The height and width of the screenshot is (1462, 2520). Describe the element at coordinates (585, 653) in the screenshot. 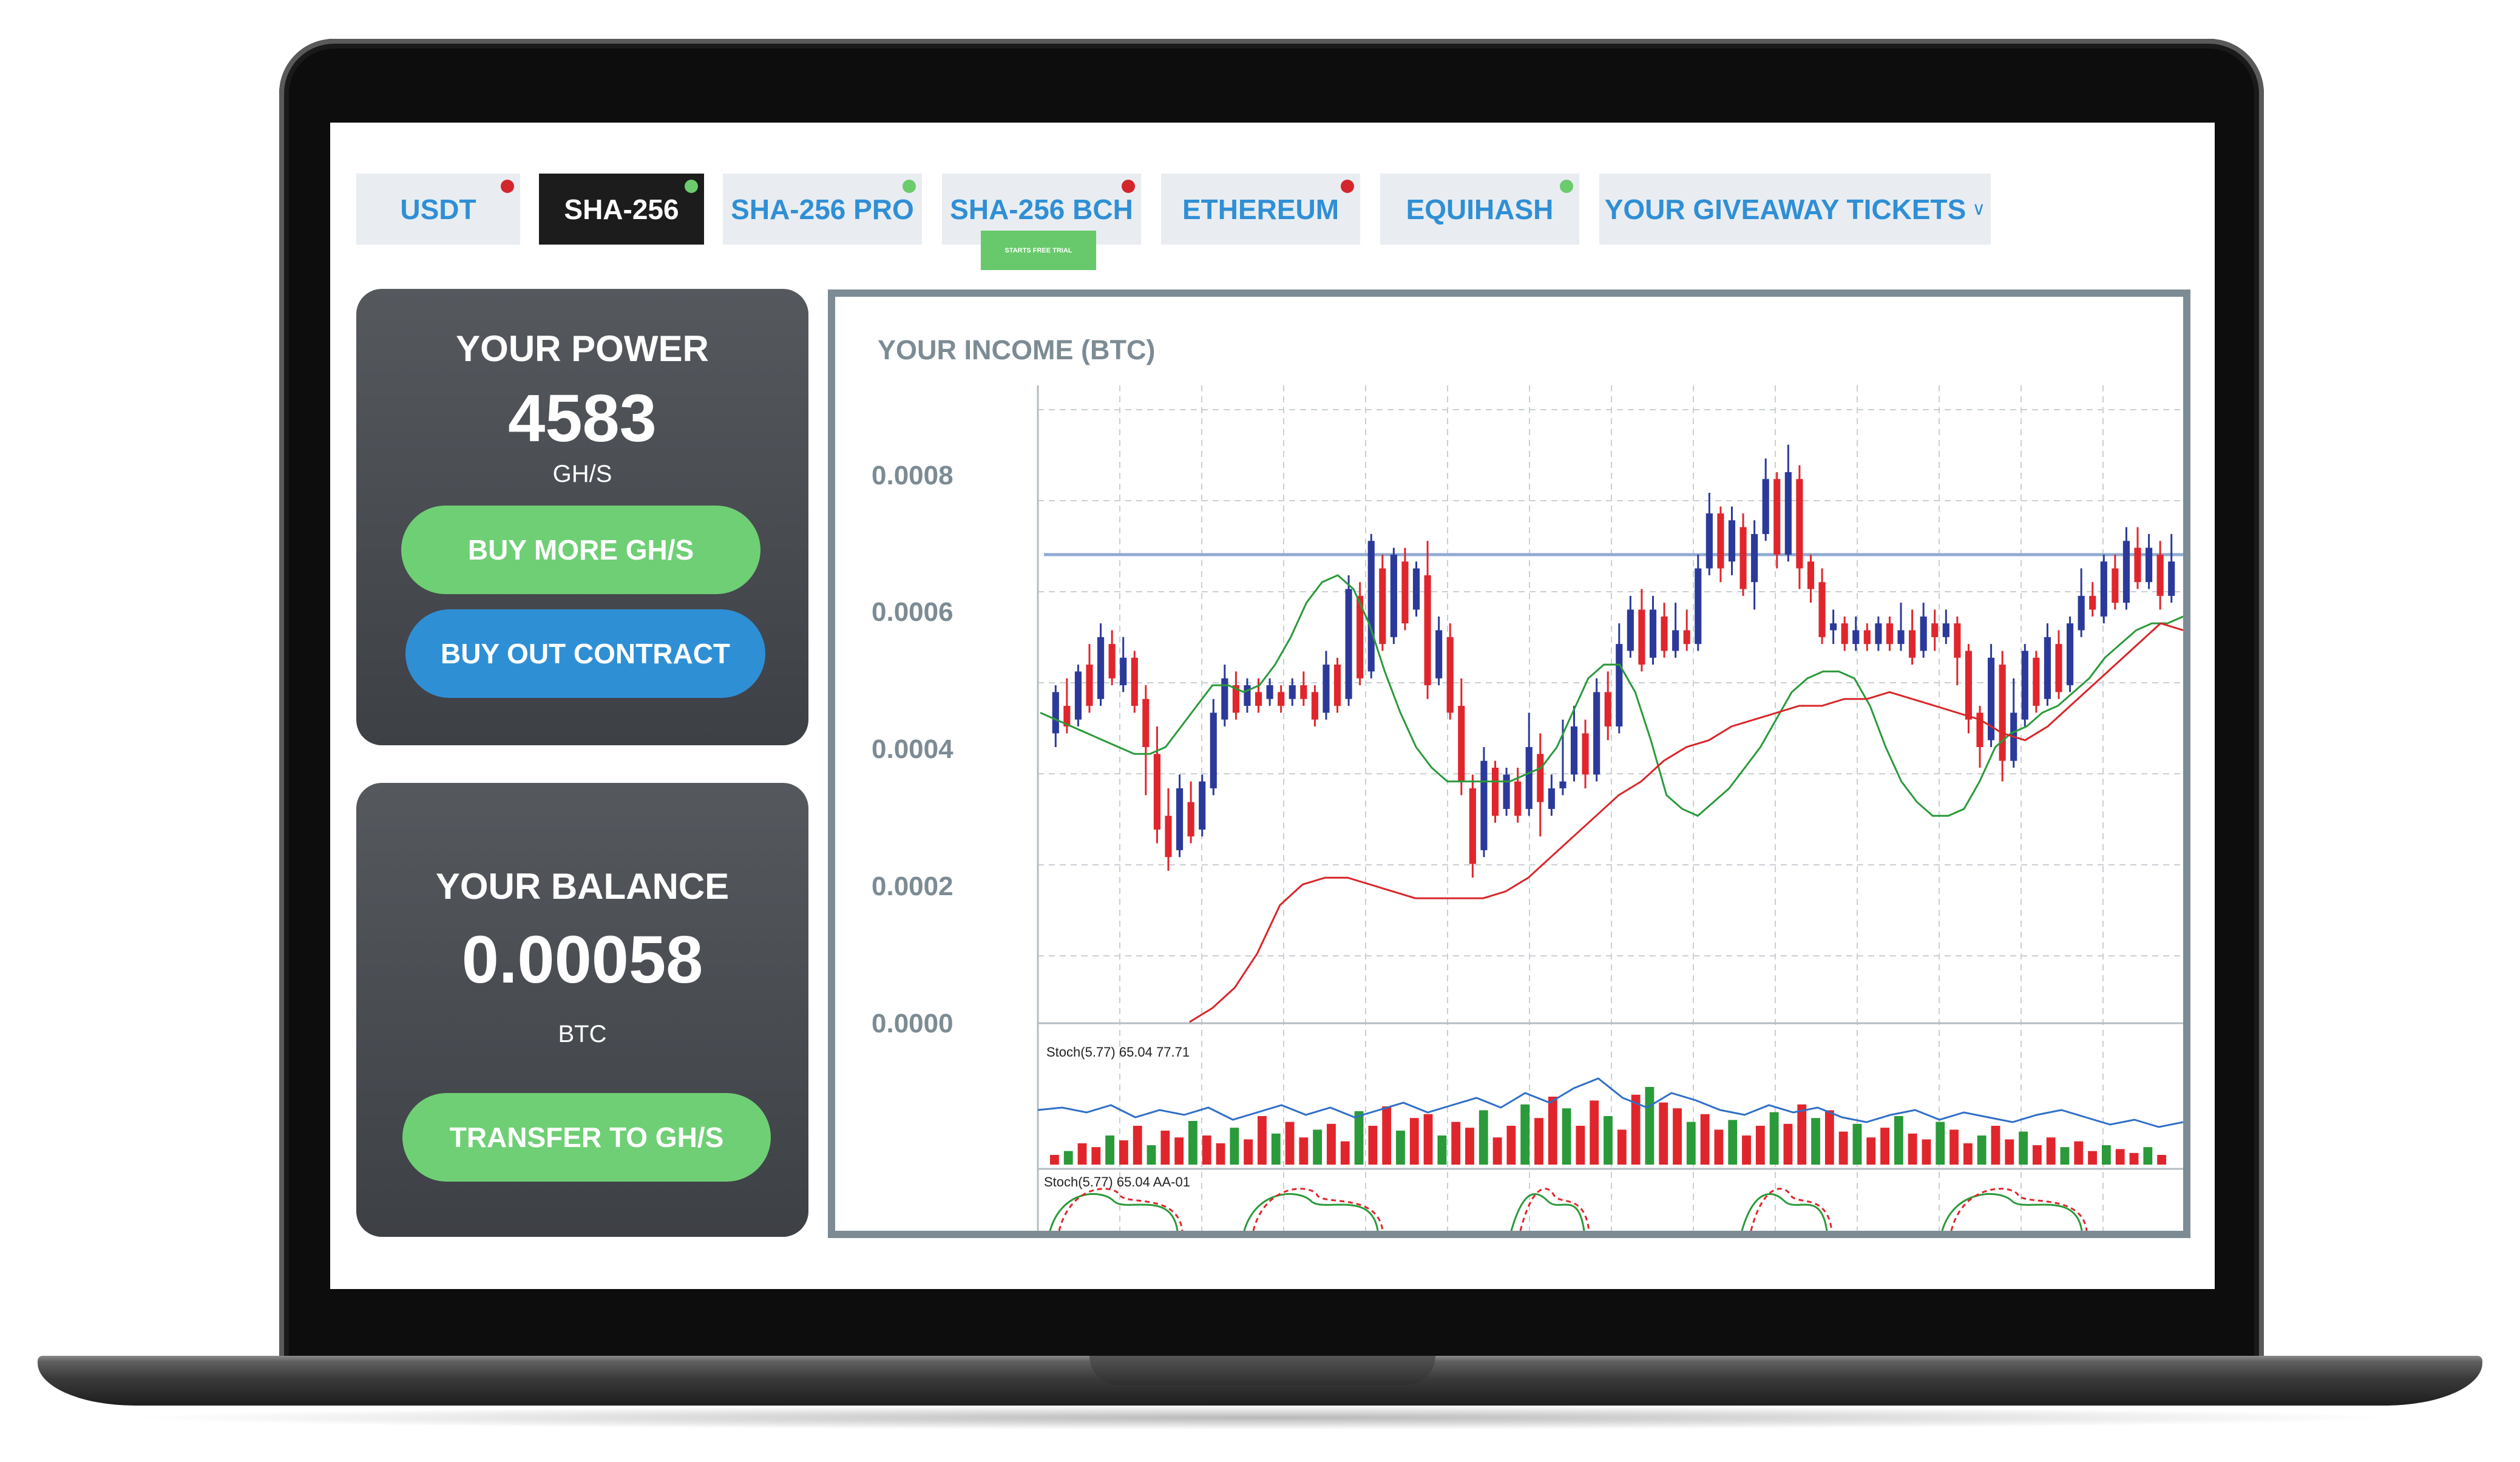

I see `buy-out-contract-button: BUY OUT CONTRACT` at that location.